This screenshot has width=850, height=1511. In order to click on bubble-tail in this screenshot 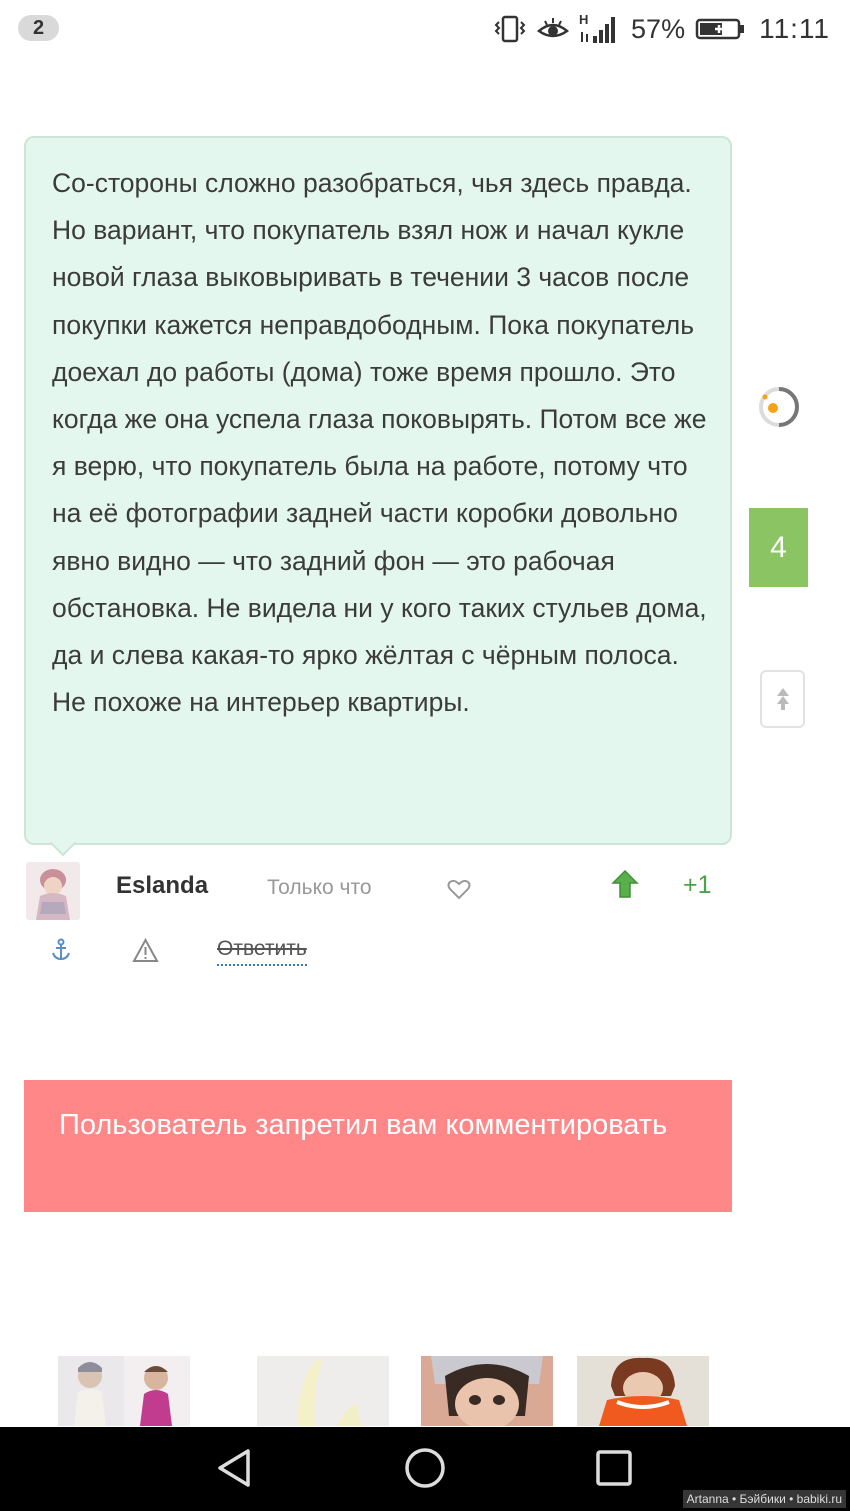, I will do `click(63, 849)`.